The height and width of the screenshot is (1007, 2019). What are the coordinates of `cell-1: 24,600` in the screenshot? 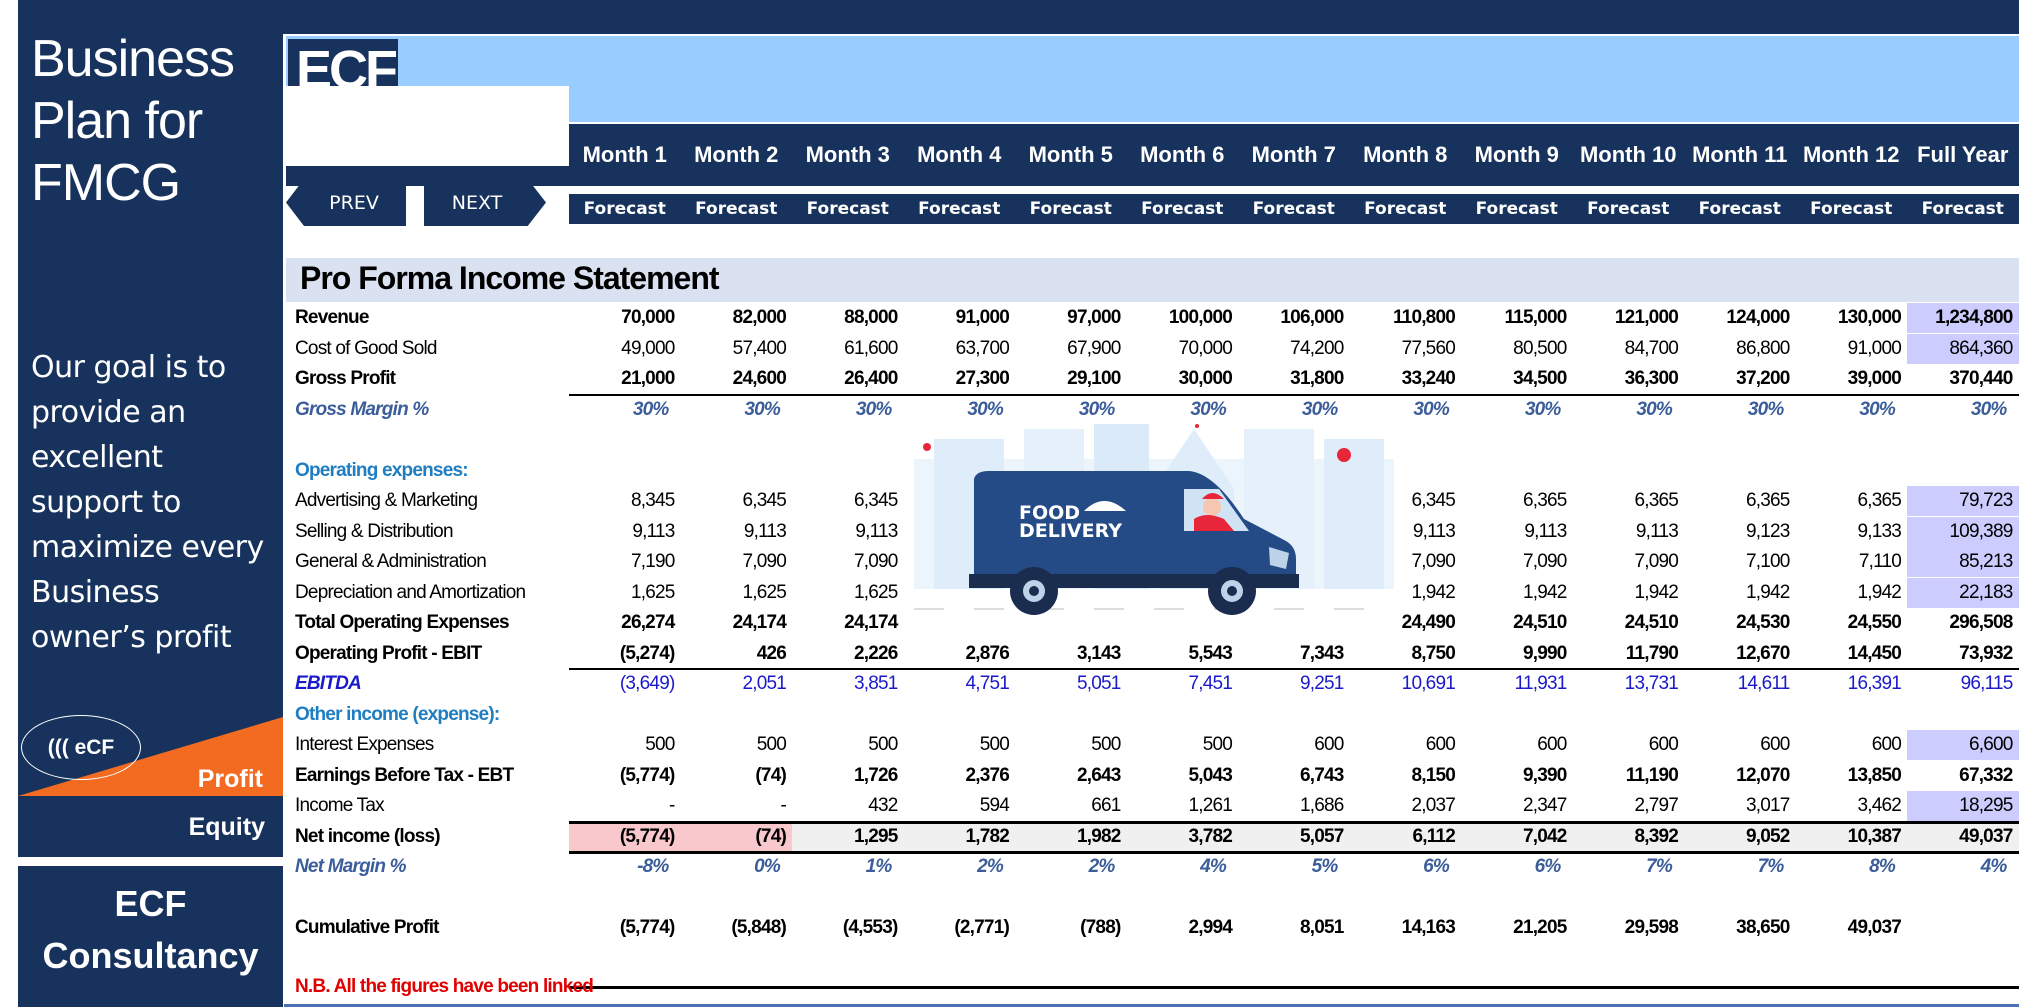 It's located at (737, 379).